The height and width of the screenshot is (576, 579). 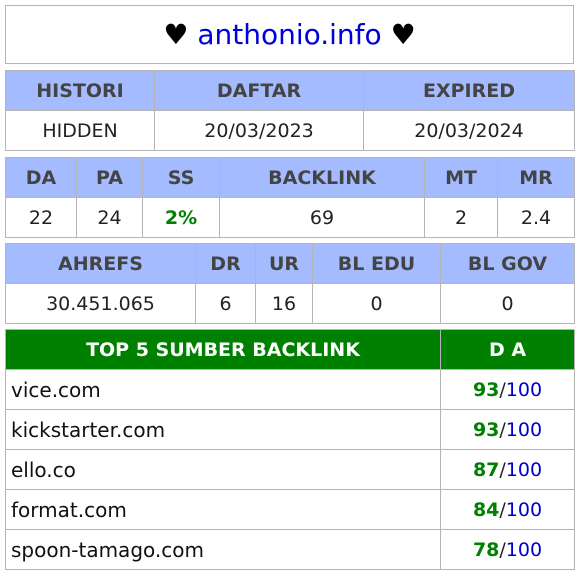 I want to click on value-mr: 2.4, so click(x=536, y=217).